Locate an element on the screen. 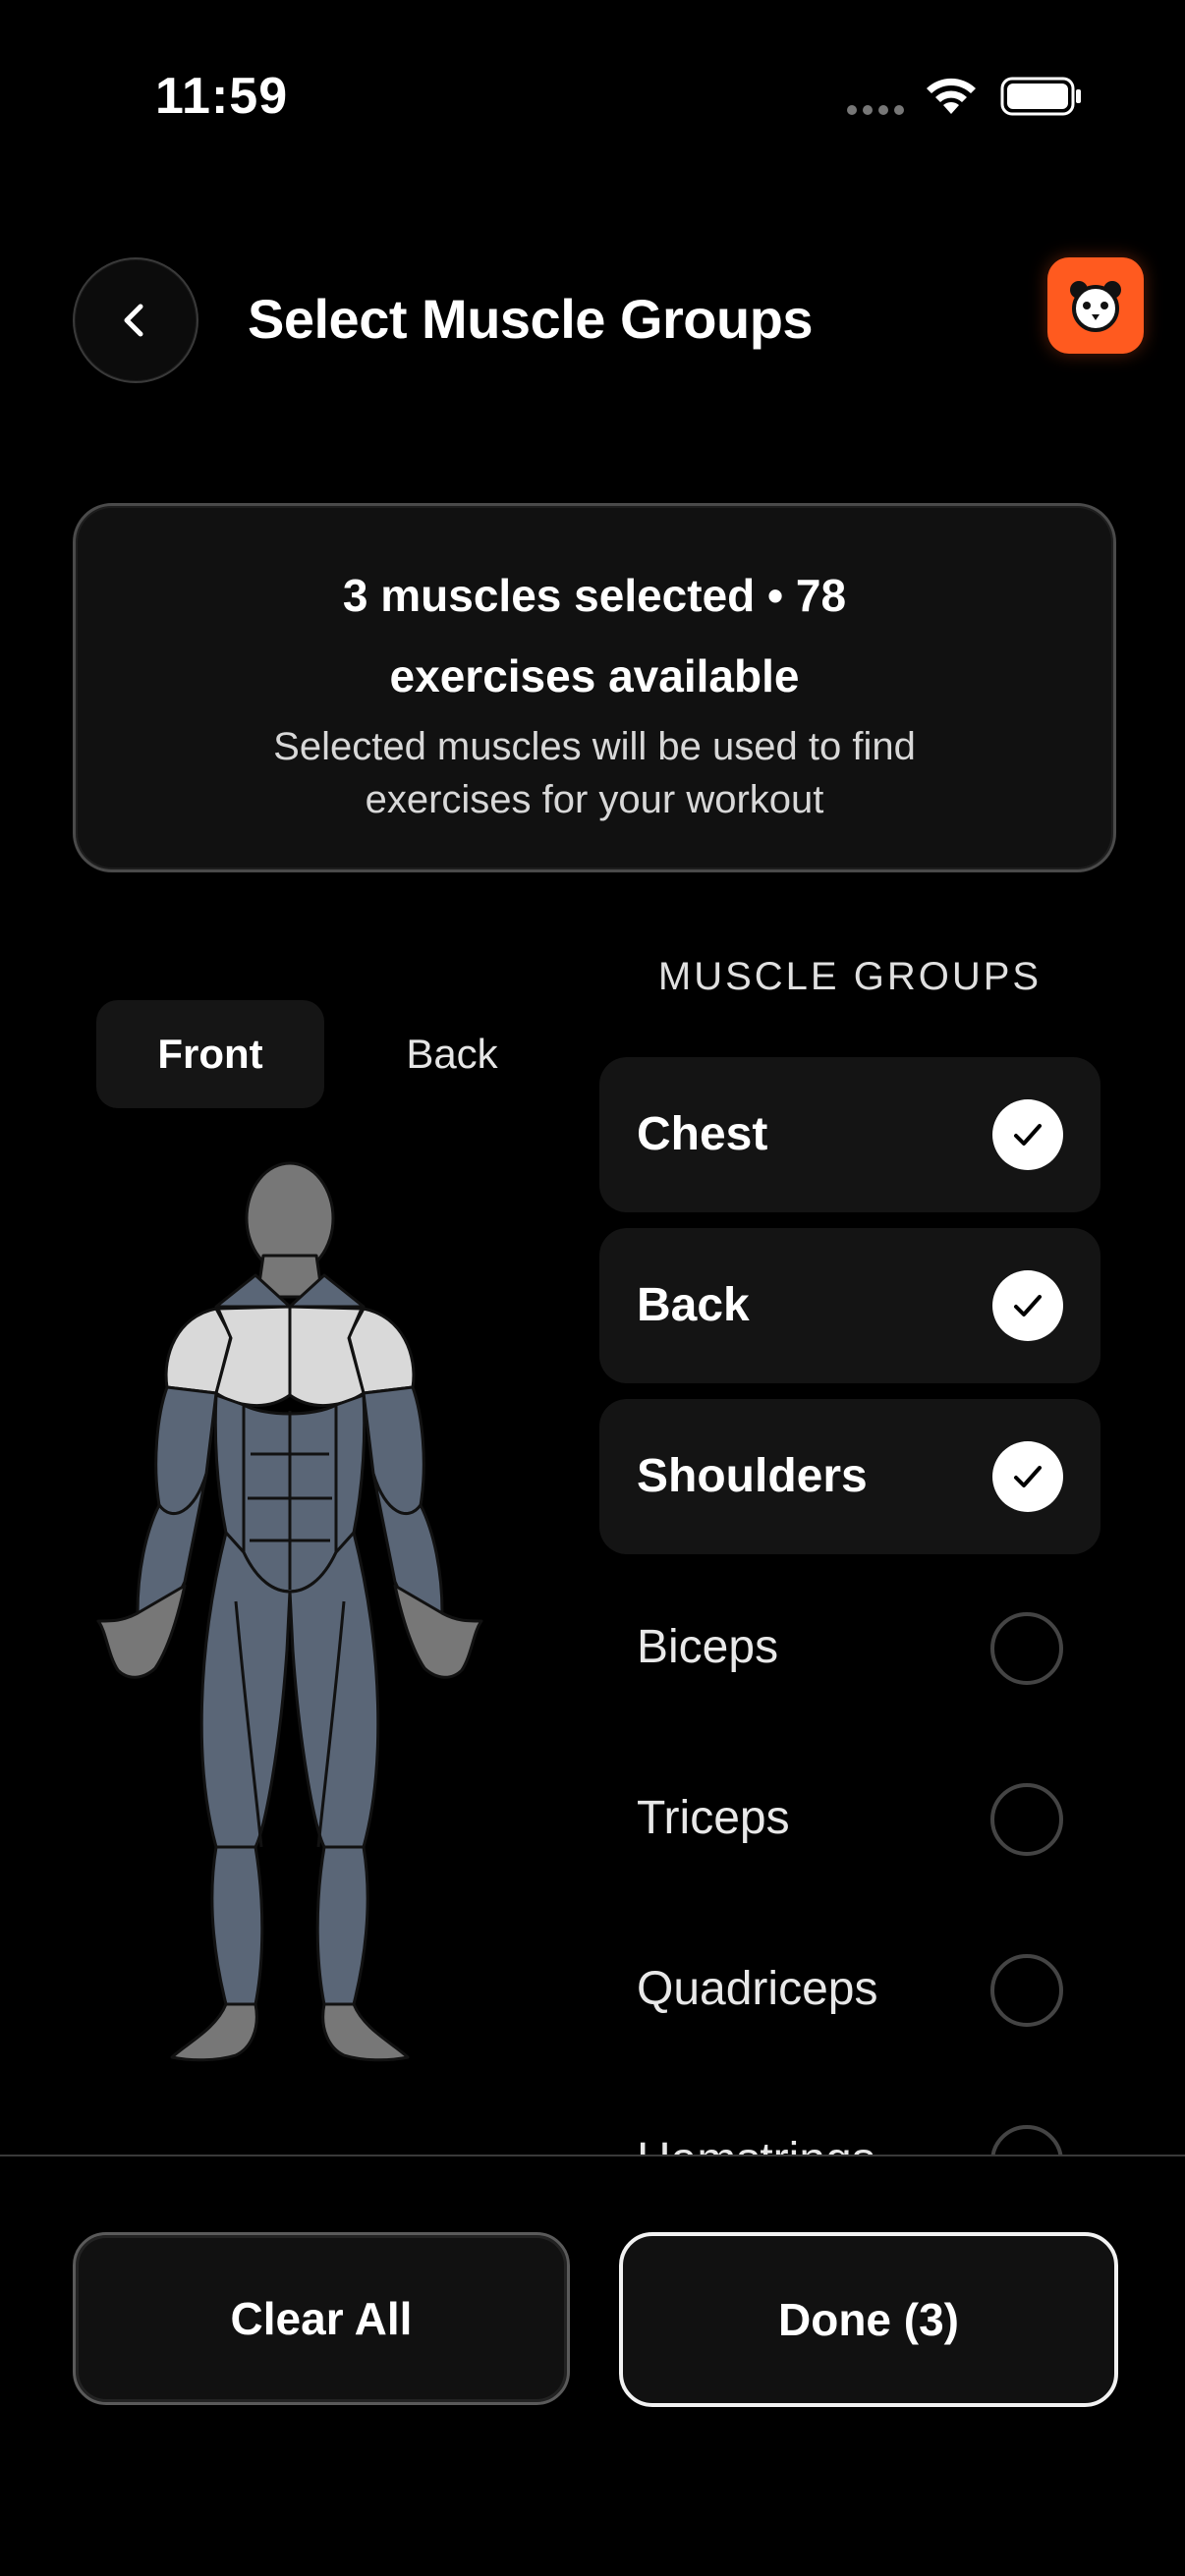 This screenshot has width=1185, height=2576. panda-icon is located at coordinates (1096, 306).